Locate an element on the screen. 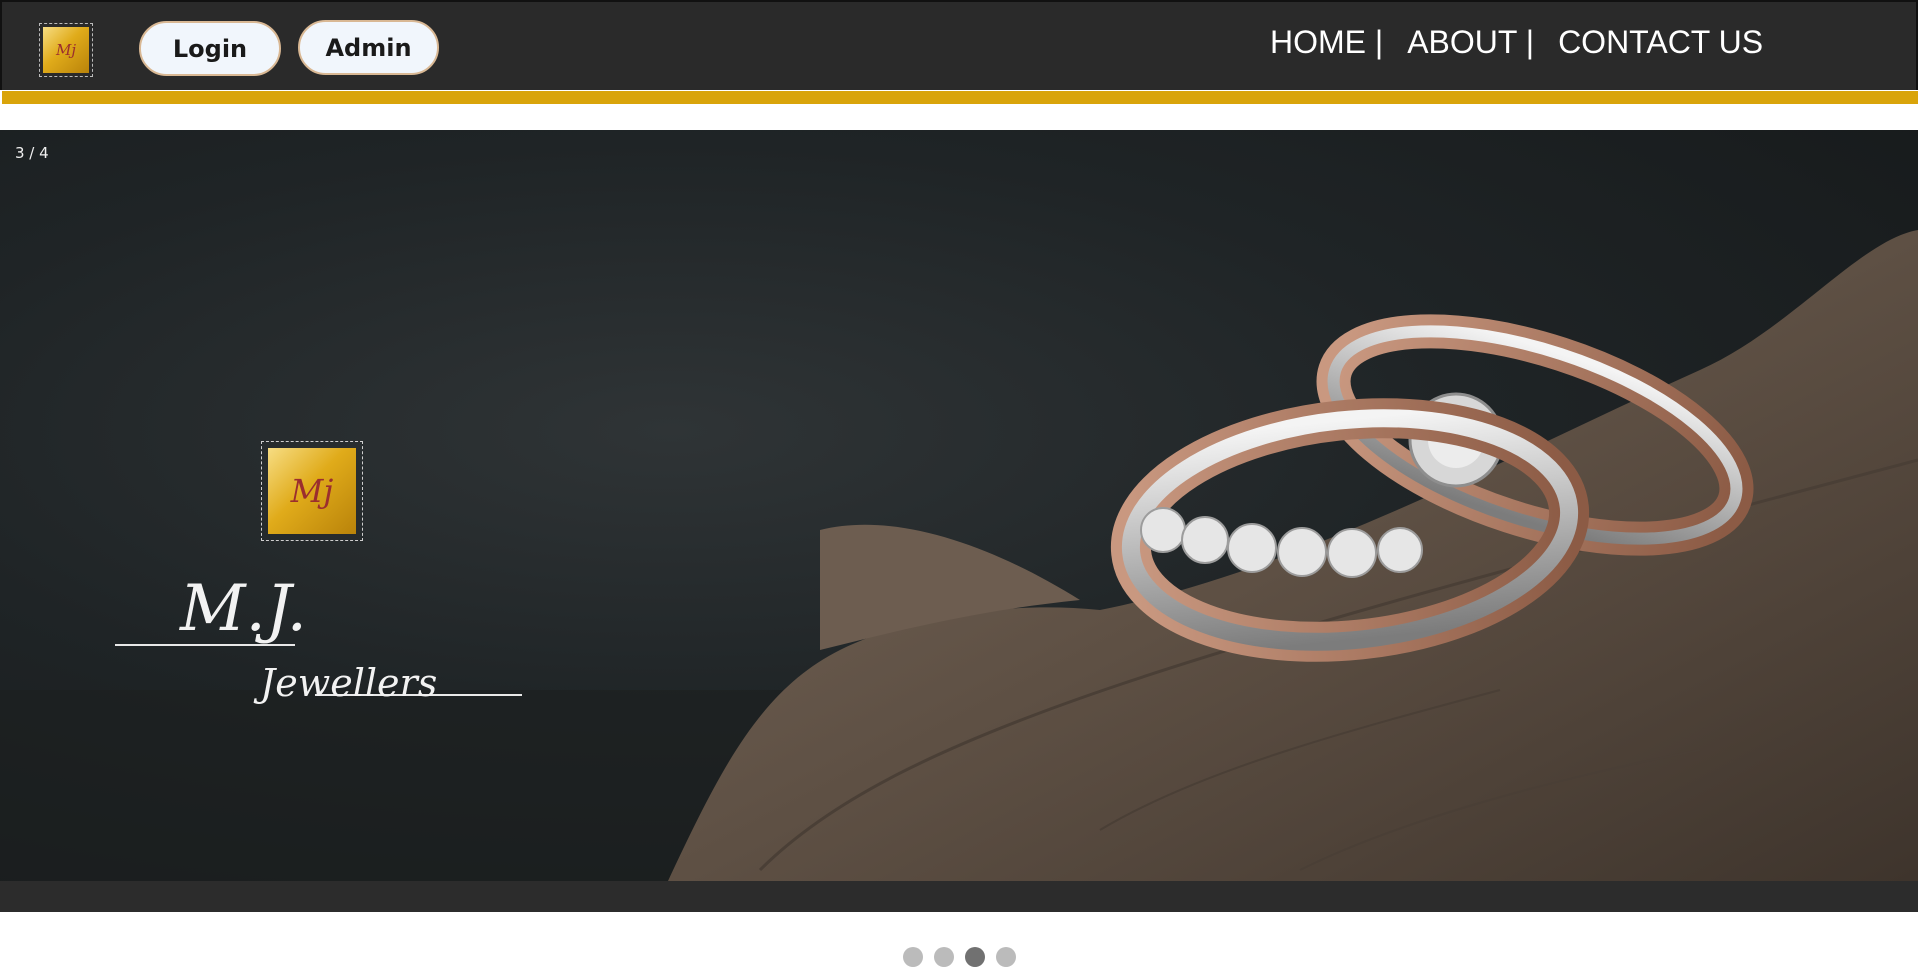  nav-contact-link: CONTACT US is located at coordinates (1660, 42).